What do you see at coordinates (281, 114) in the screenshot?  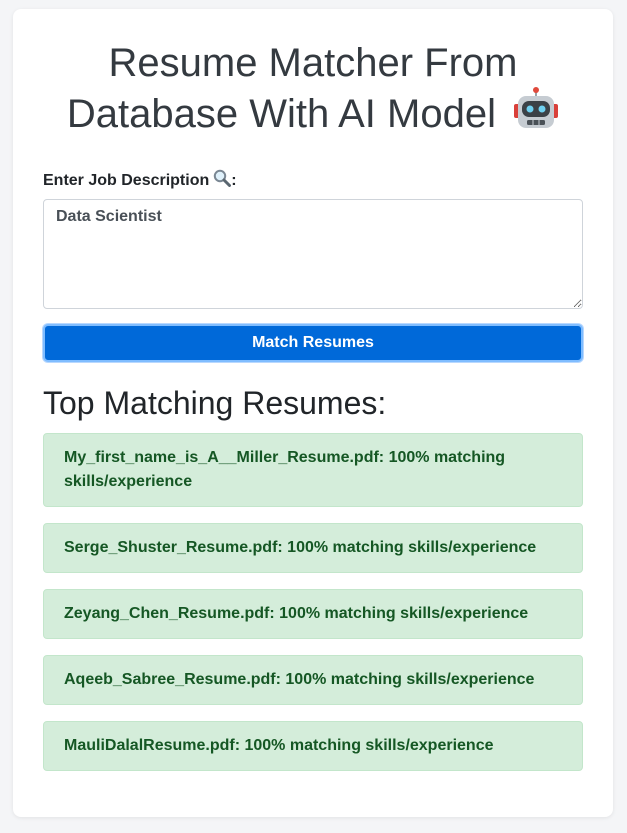 I see `title-line-2: Database With AI Model` at bounding box center [281, 114].